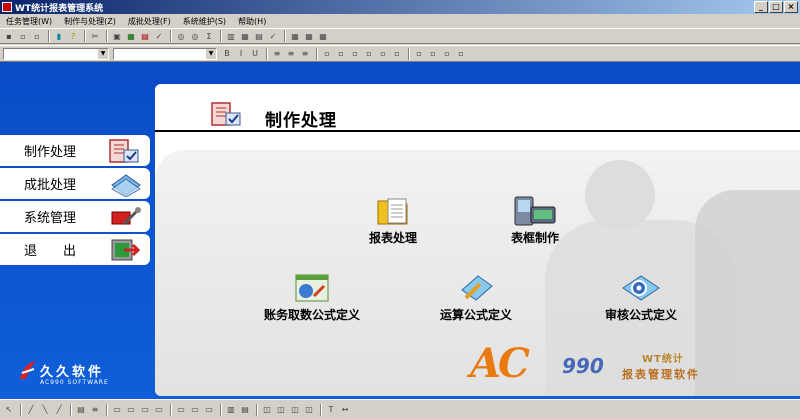 This screenshot has height=419, width=800. I want to click on menu-make: 制作与处理(Z), so click(90, 21).